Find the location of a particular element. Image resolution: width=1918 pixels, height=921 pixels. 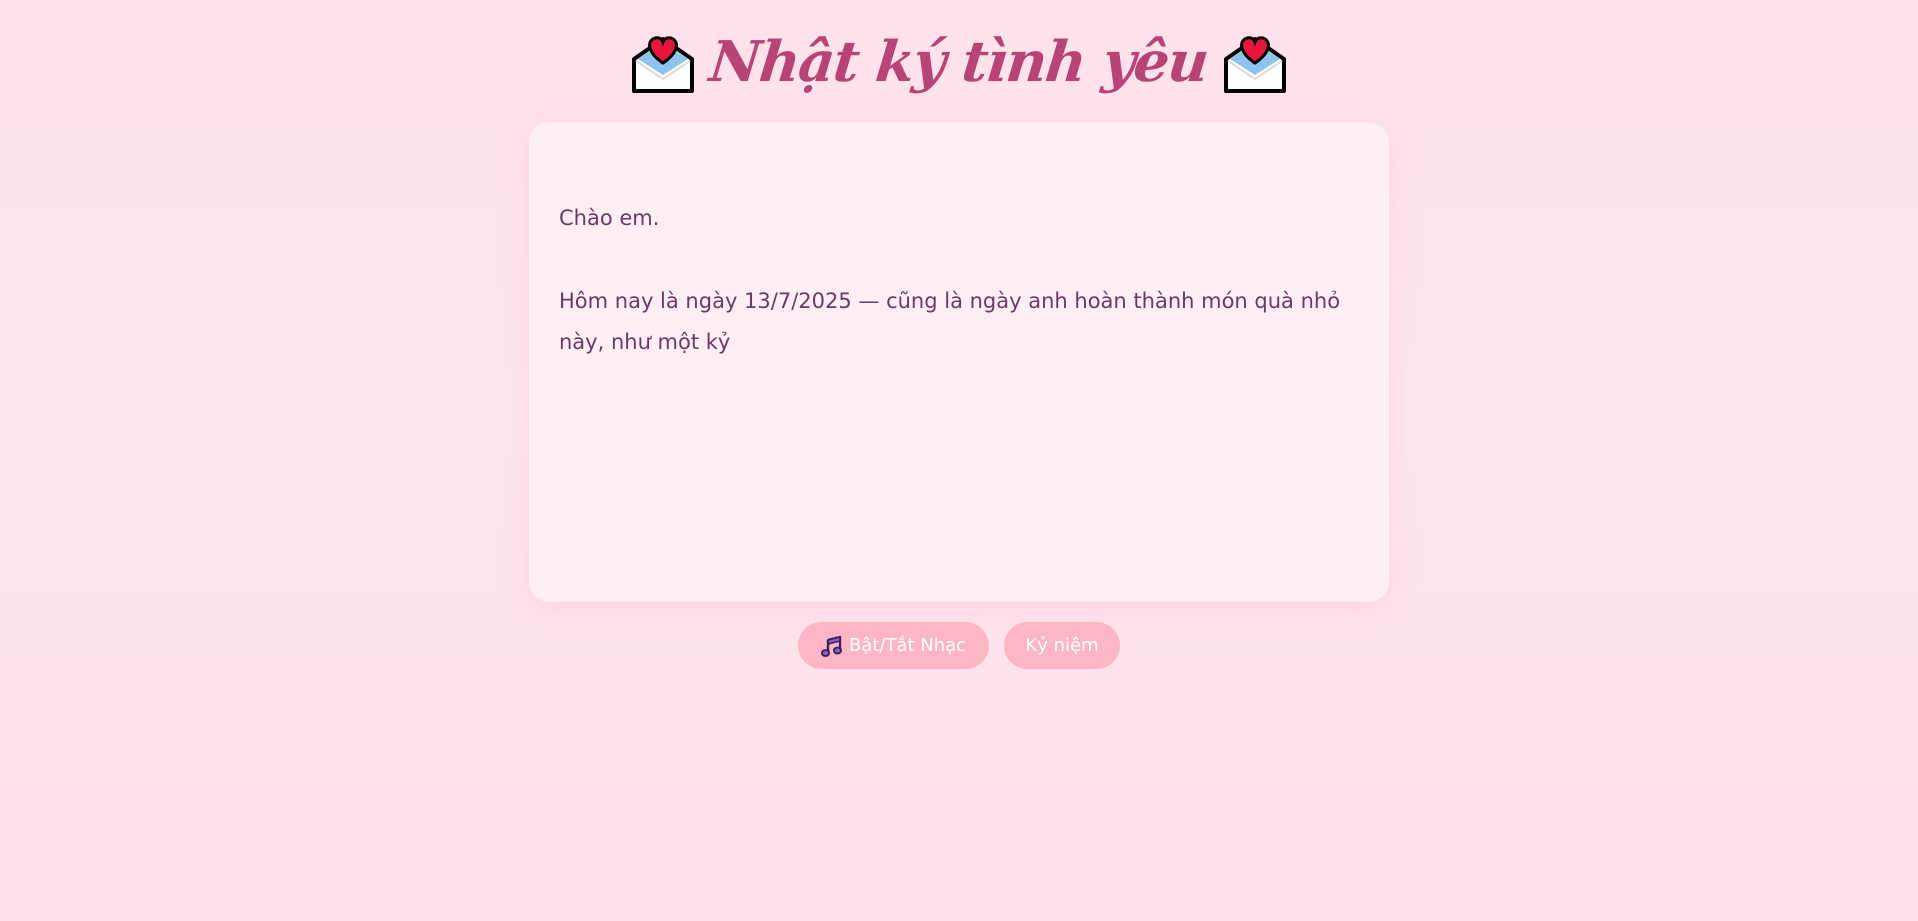

letter-greeting: Chào em. is located at coordinates (609, 218).